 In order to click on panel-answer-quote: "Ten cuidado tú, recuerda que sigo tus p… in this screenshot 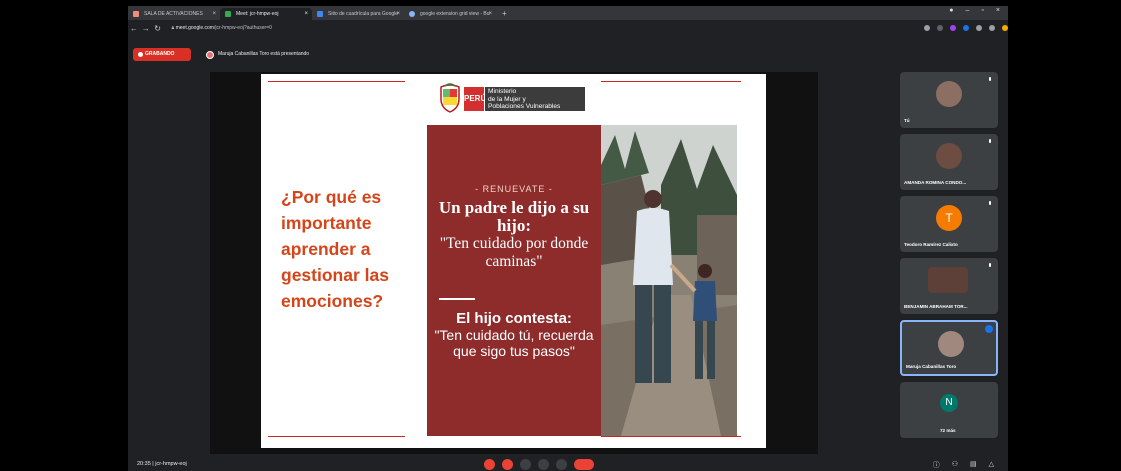, I will do `click(514, 343)`.